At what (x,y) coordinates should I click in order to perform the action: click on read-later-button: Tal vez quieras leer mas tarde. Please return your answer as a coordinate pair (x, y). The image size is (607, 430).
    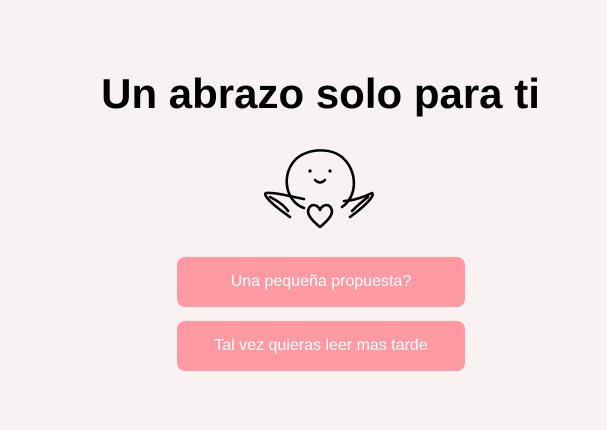
    Looking at the image, I should click on (321, 346).